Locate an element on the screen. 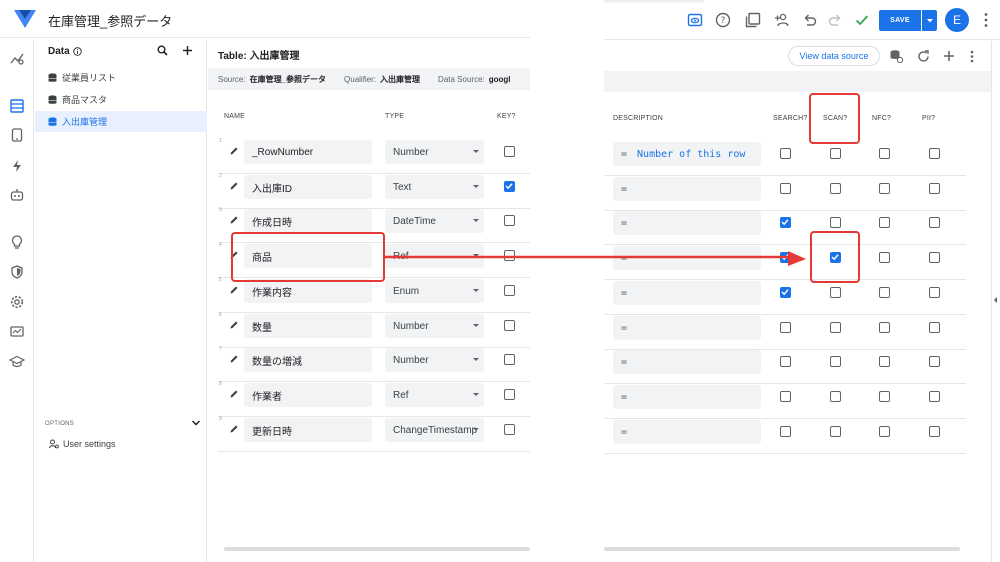  undo-icon is located at coordinates (810, 20).